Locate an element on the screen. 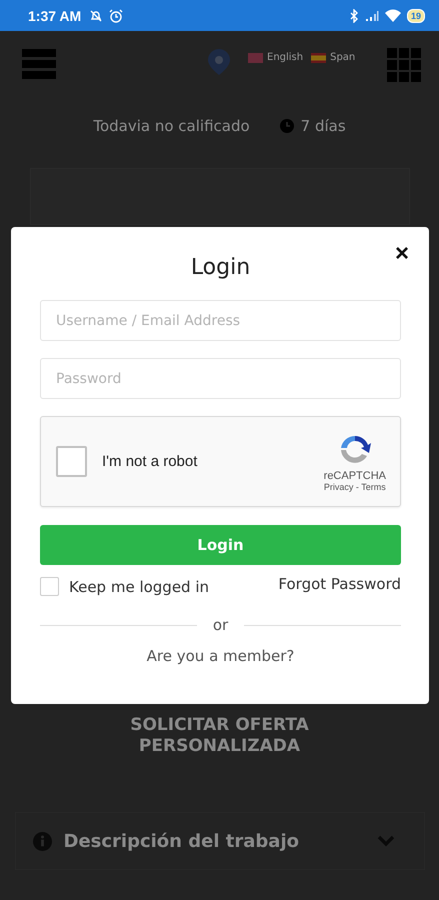  battery-icon: 19 is located at coordinates (415, 15).